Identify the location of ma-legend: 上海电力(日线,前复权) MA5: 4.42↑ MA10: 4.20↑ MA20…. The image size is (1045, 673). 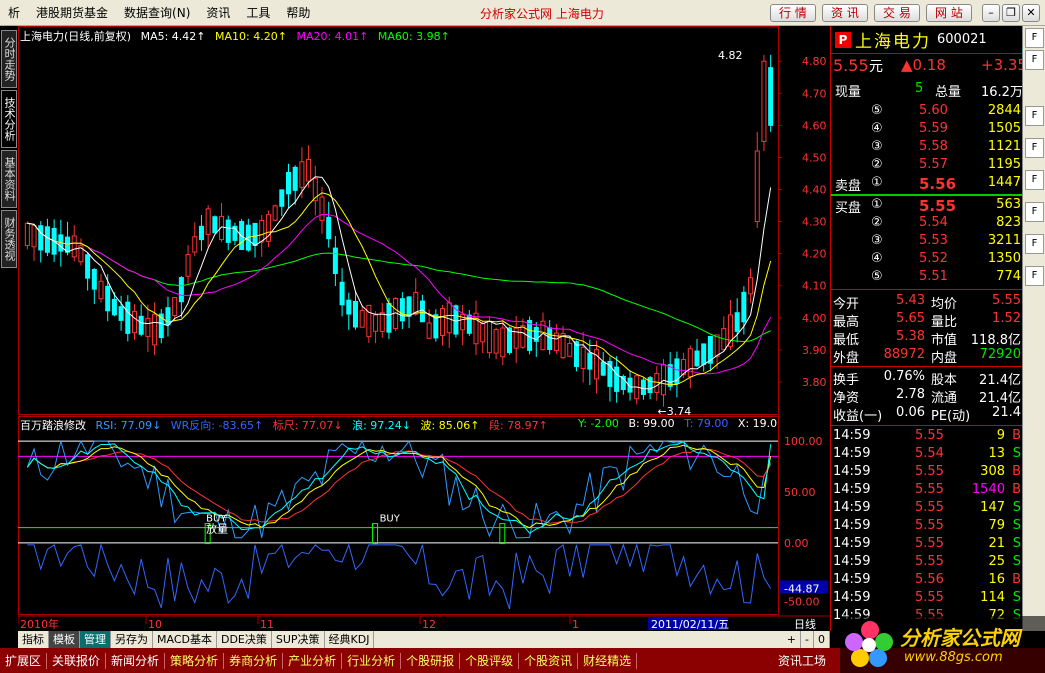
(238, 36).